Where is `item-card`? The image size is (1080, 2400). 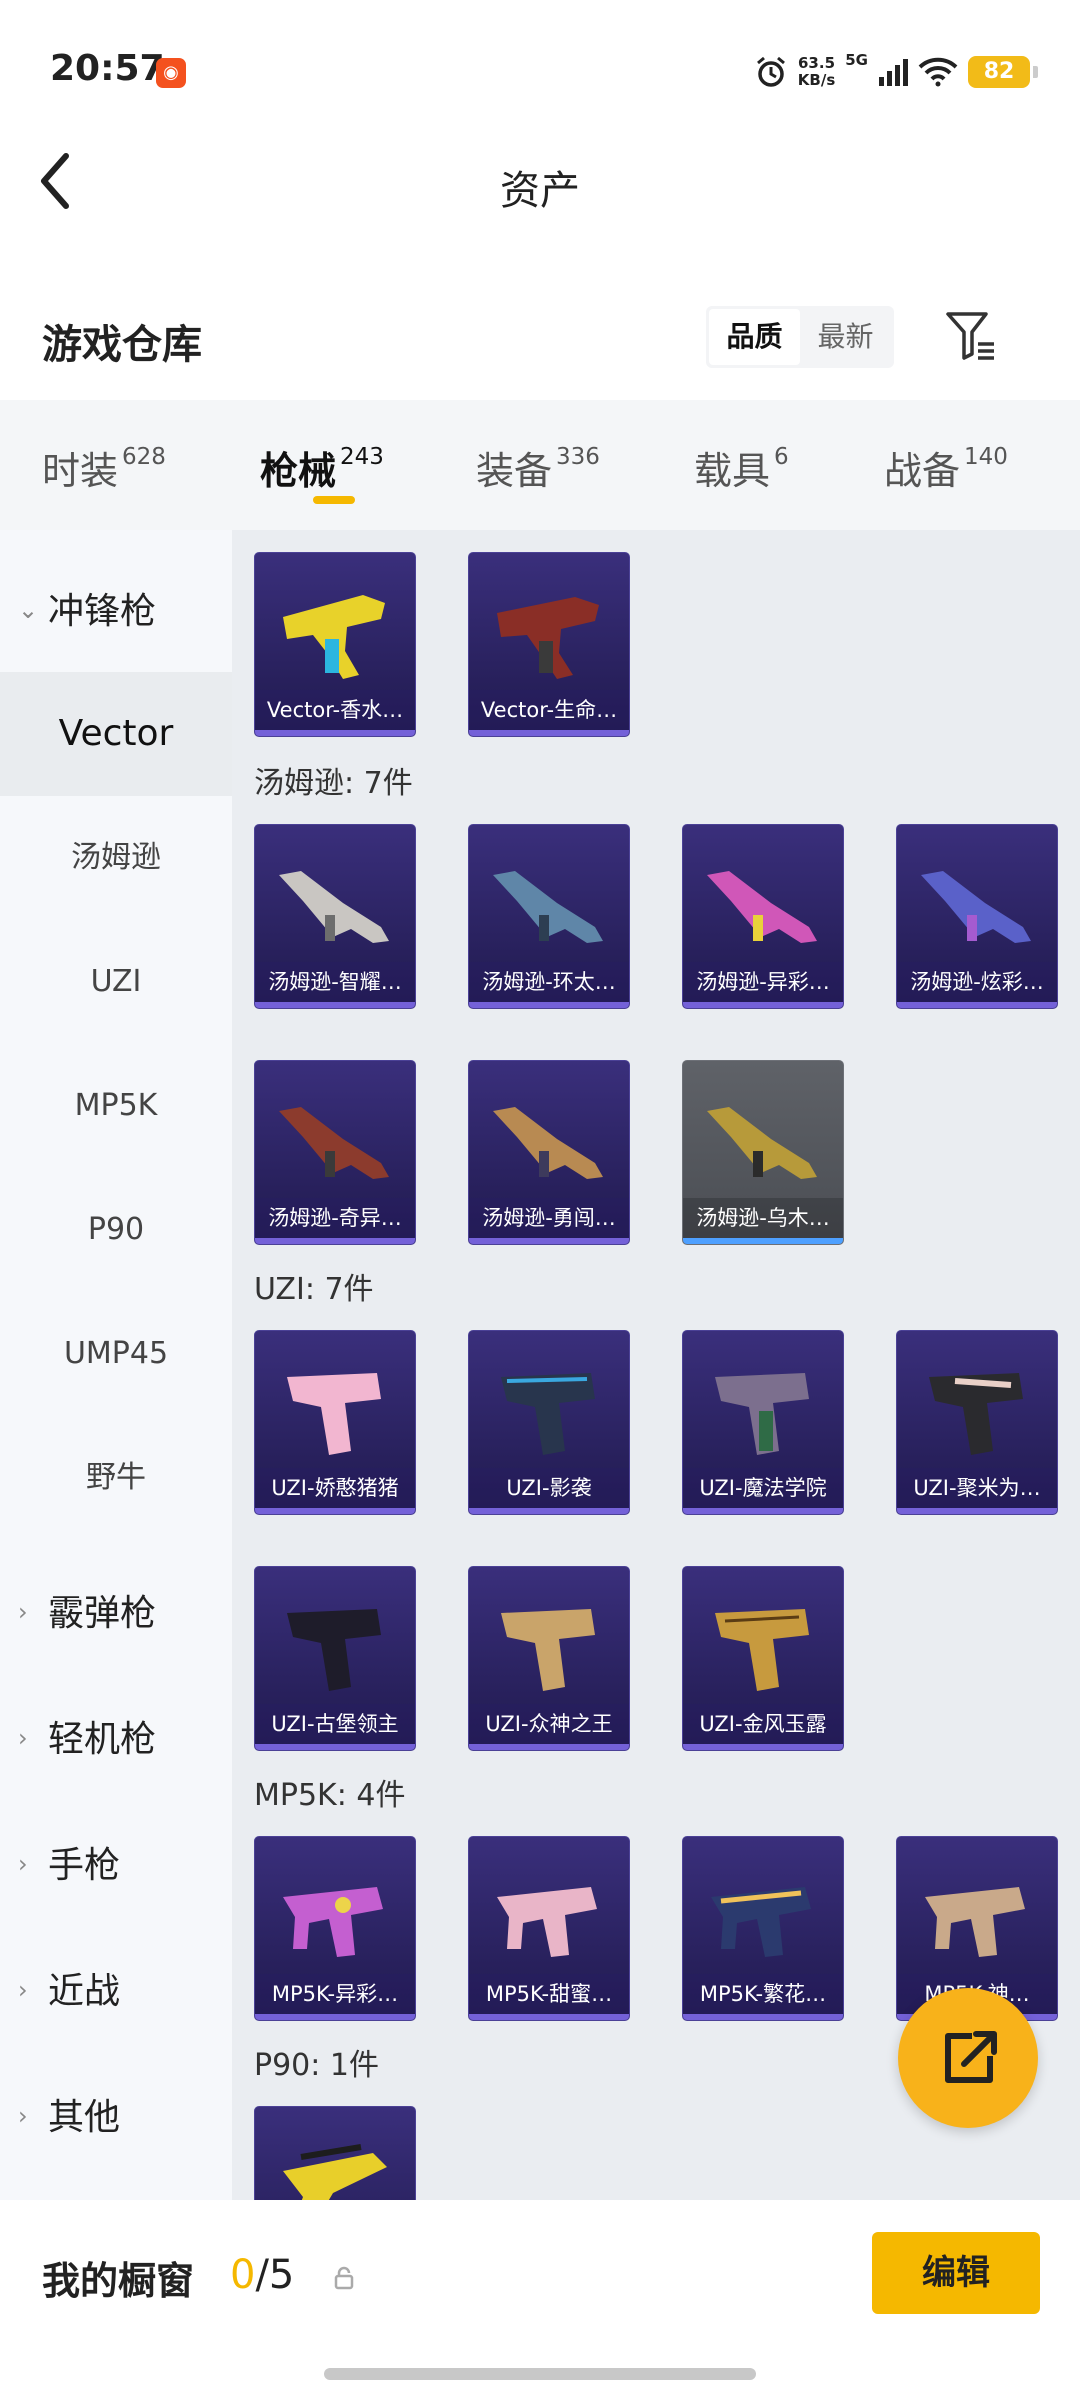 item-card is located at coordinates (335, 2153).